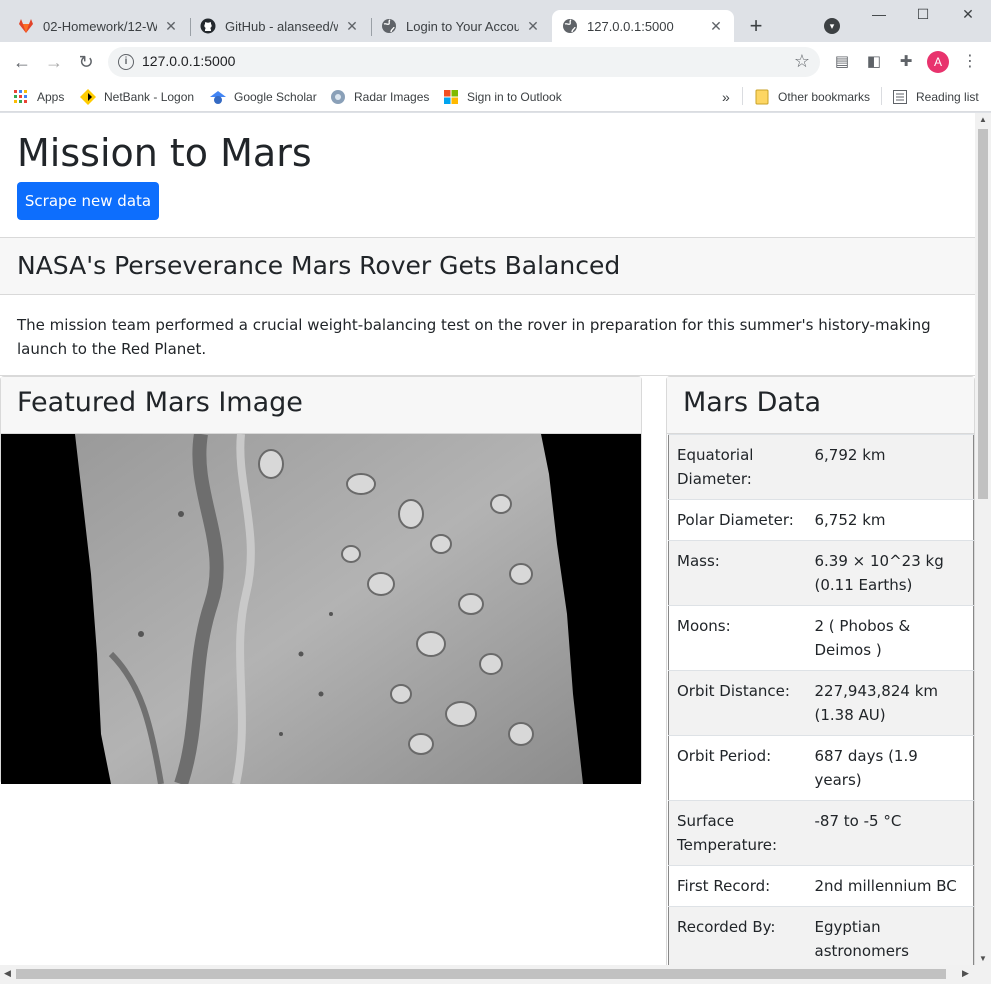 The image size is (991, 984). I want to click on bookmark-netbank: NetBank - Logon, so click(137, 97).